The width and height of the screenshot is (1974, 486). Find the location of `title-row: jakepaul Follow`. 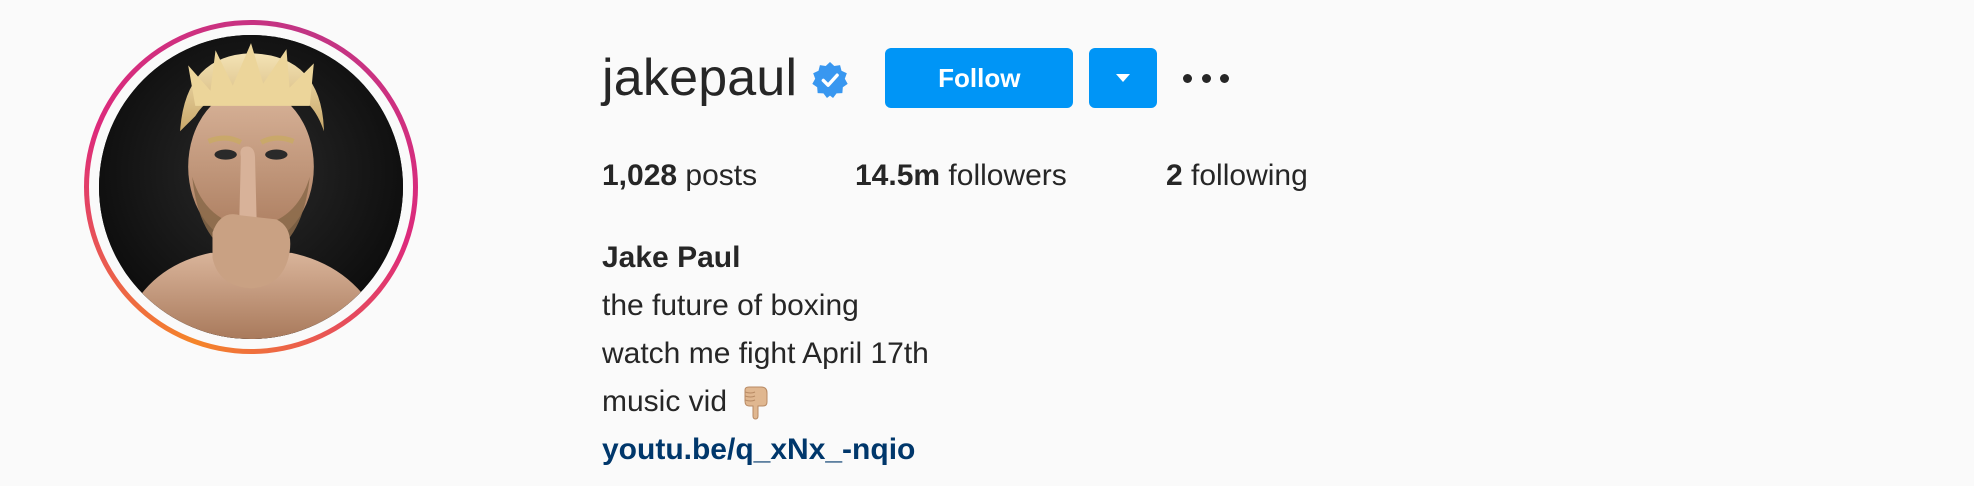

title-row: jakepaul Follow is located at coordinates (916, 78).